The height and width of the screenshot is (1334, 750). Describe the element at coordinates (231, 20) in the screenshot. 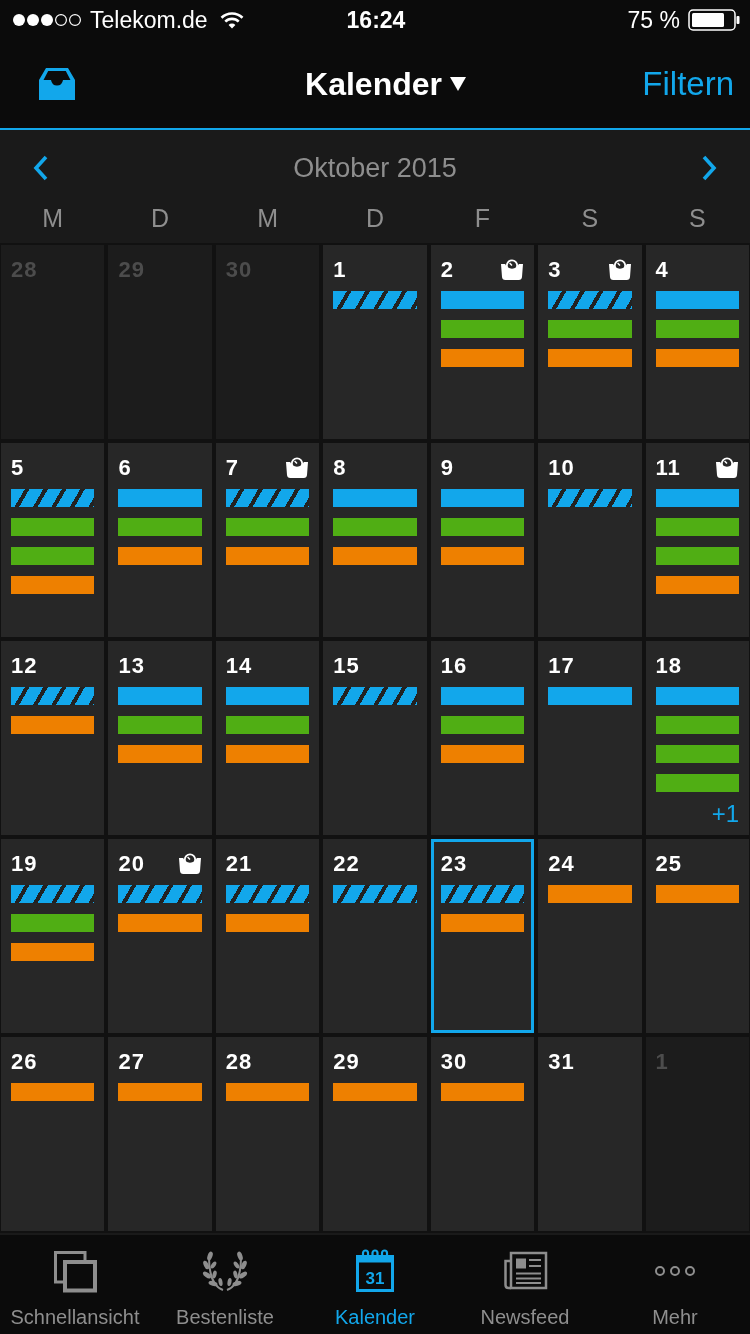

I see `wifi-icon` at that location.